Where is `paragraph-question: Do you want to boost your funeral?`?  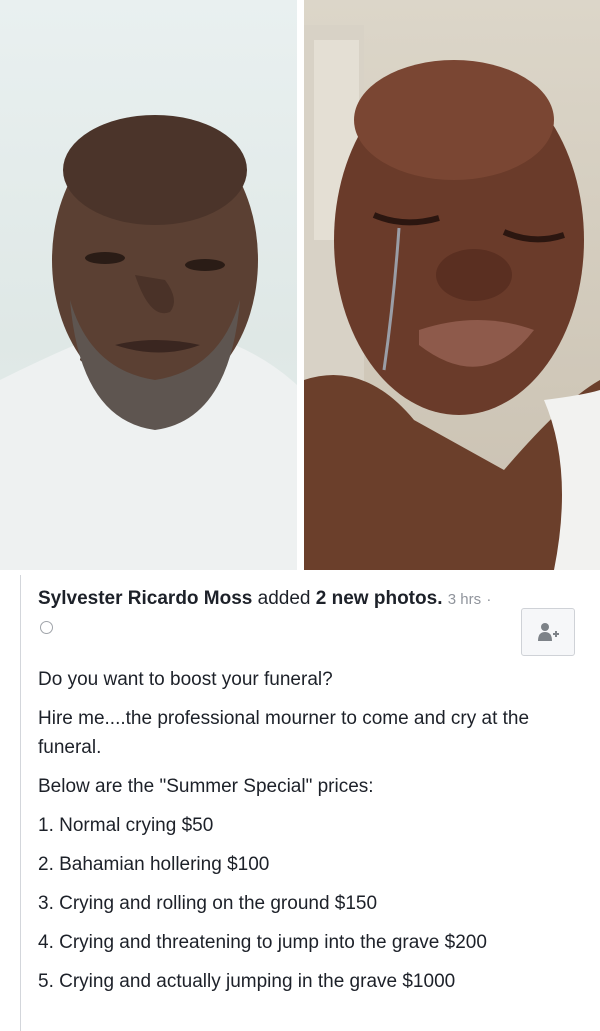
paragraph-question: Do you want to boost your funeral? is located at coordinates (185, 679).